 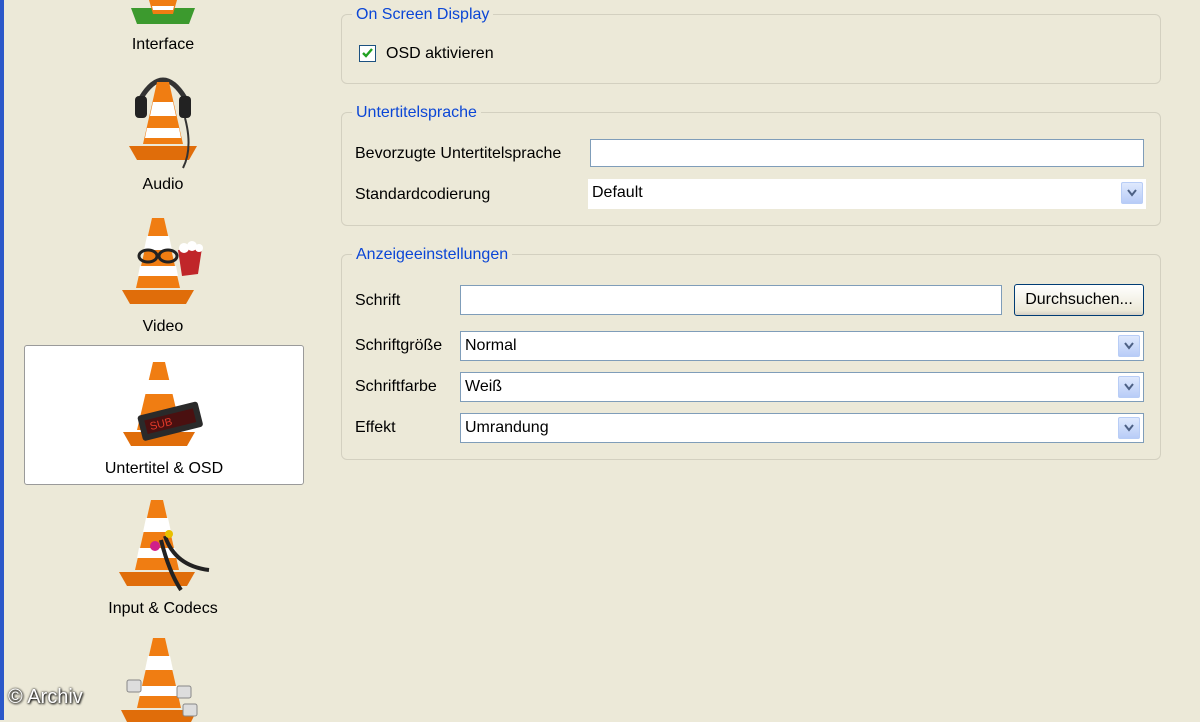 What do you see at coordinates (751, 44) in the screenshot?
I see `osd-group: On Screen Display OSD aktivieren` at bounding box center [751, 44].